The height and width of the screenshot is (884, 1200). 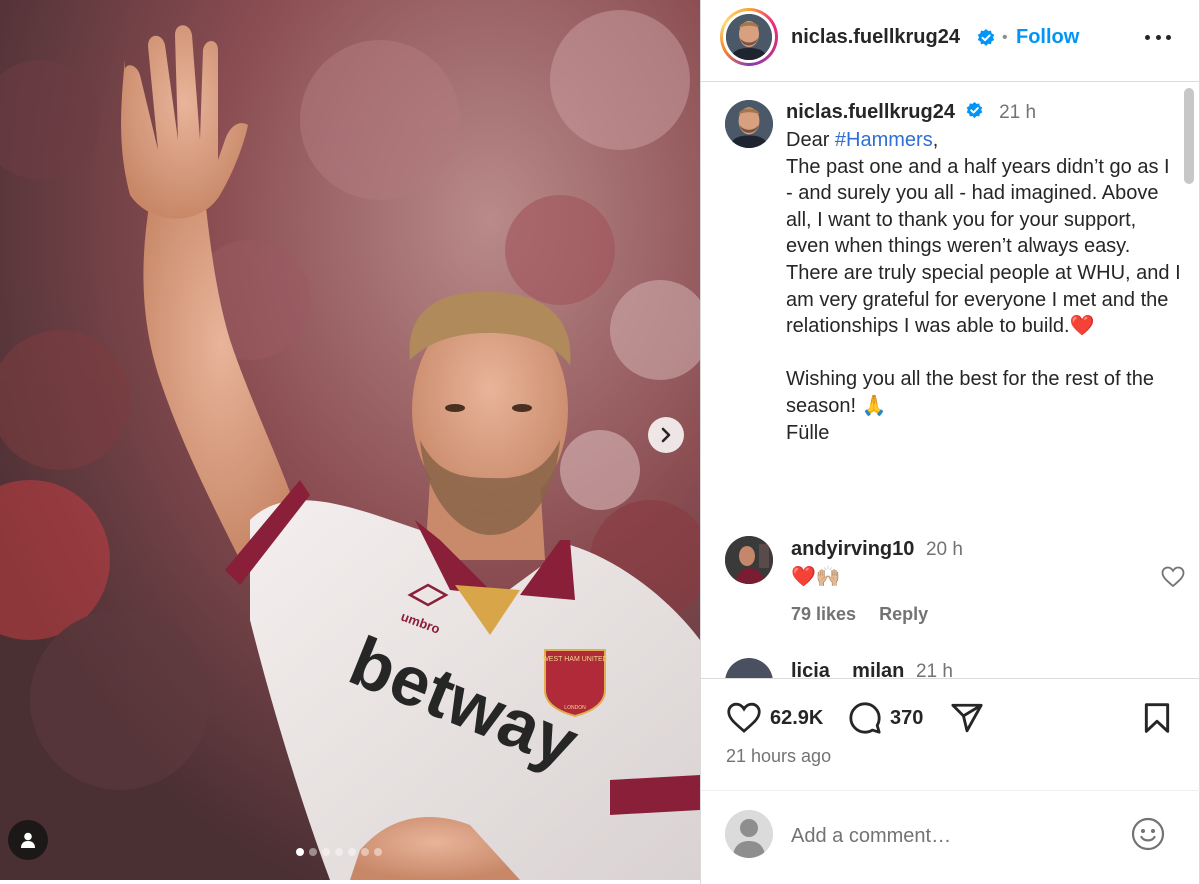 I want to click on carousel-indicator, so click(x=339, y=852).